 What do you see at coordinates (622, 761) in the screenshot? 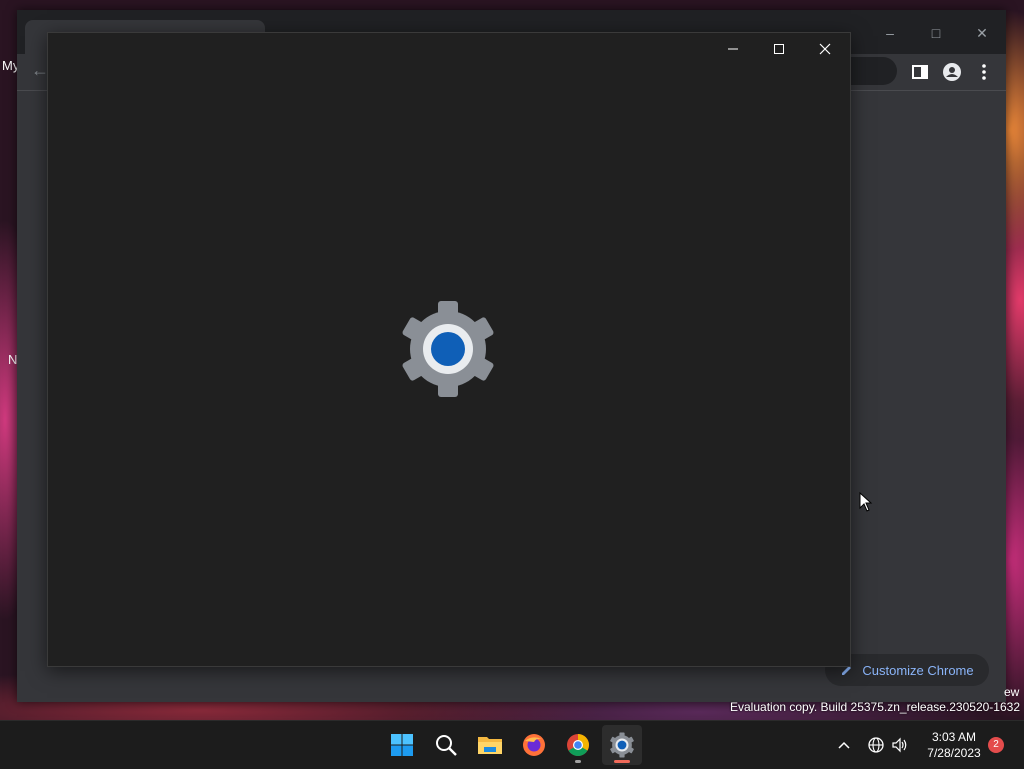
I see `active-indicator` at bounding box center [622, 761].